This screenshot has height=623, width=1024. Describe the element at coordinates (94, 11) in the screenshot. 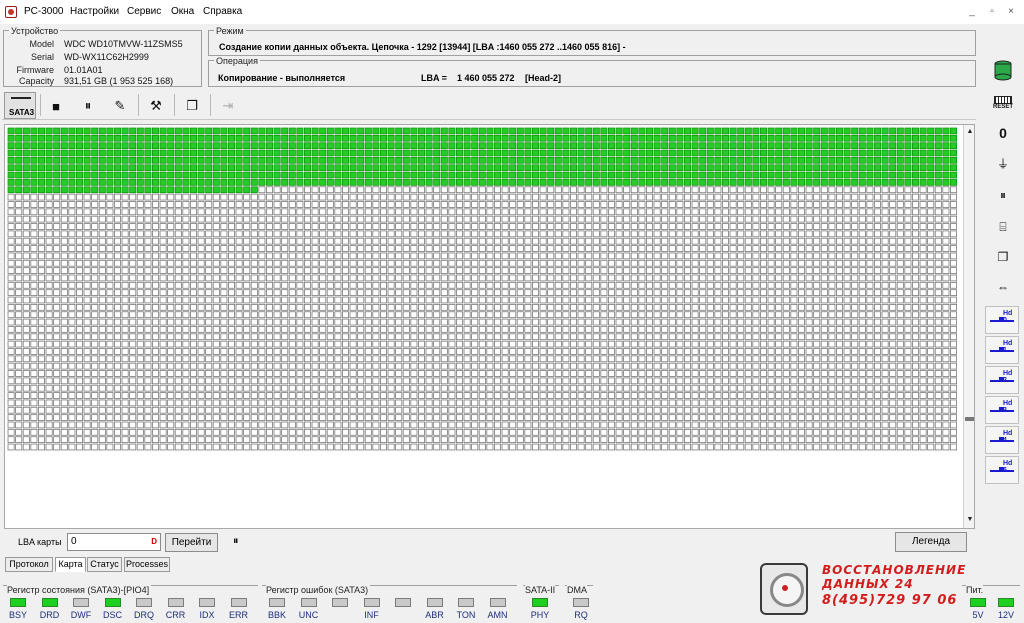

I see `menu-settings: Настройки` at that location.